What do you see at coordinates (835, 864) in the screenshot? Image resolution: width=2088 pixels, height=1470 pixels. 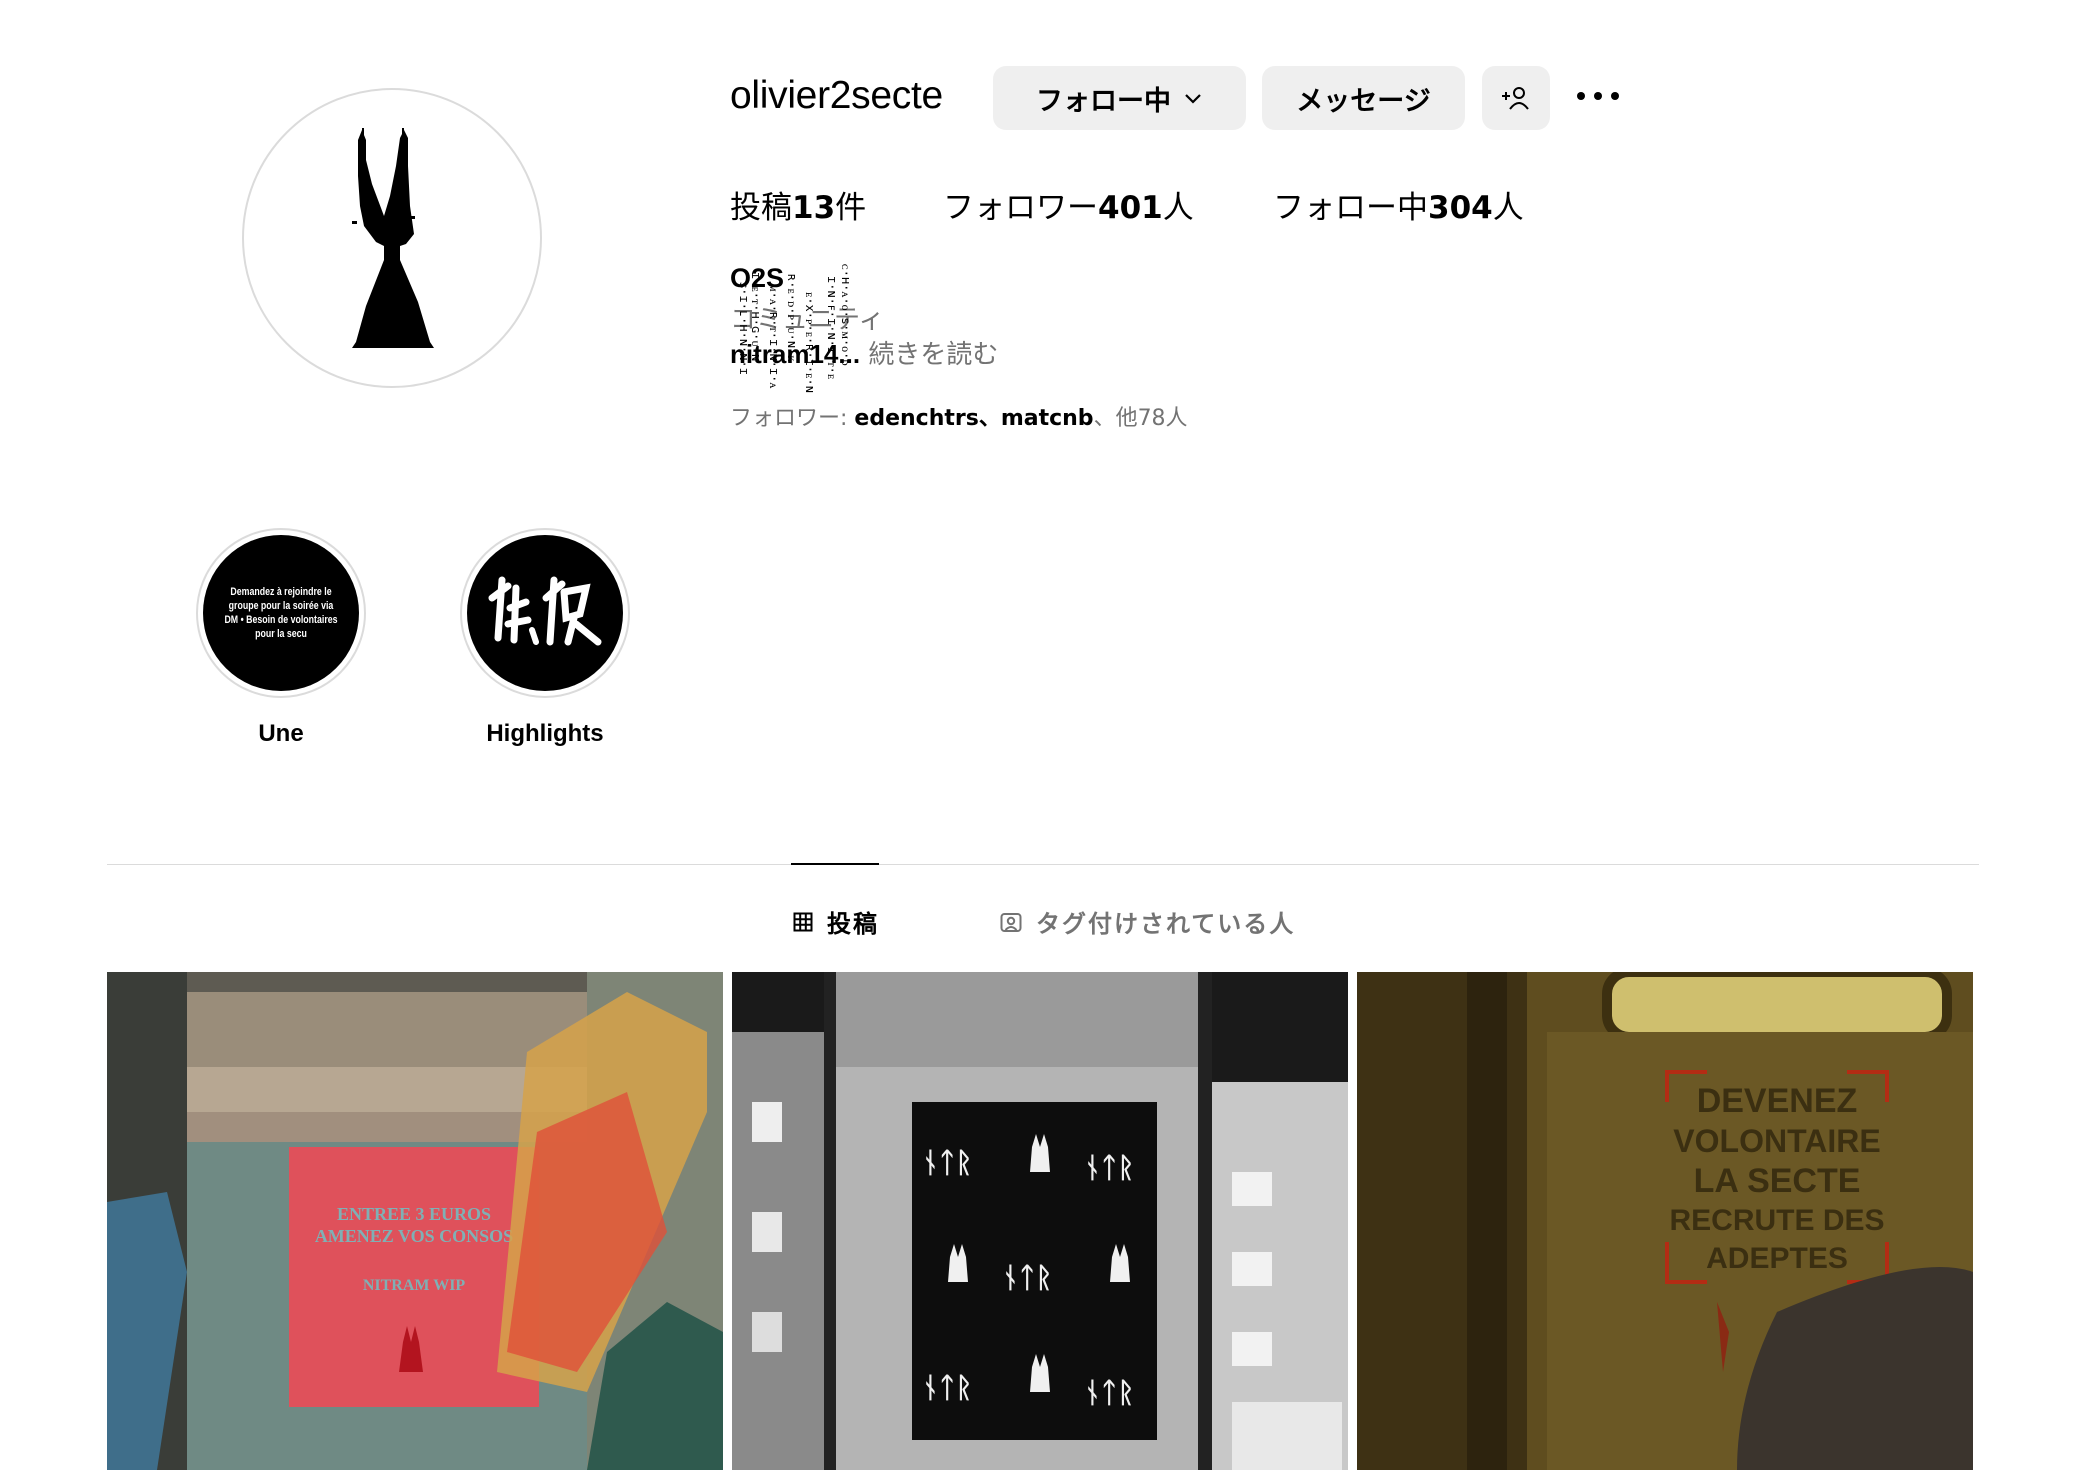 I see `active-tab-indicator` at bounding box center [835, 864].